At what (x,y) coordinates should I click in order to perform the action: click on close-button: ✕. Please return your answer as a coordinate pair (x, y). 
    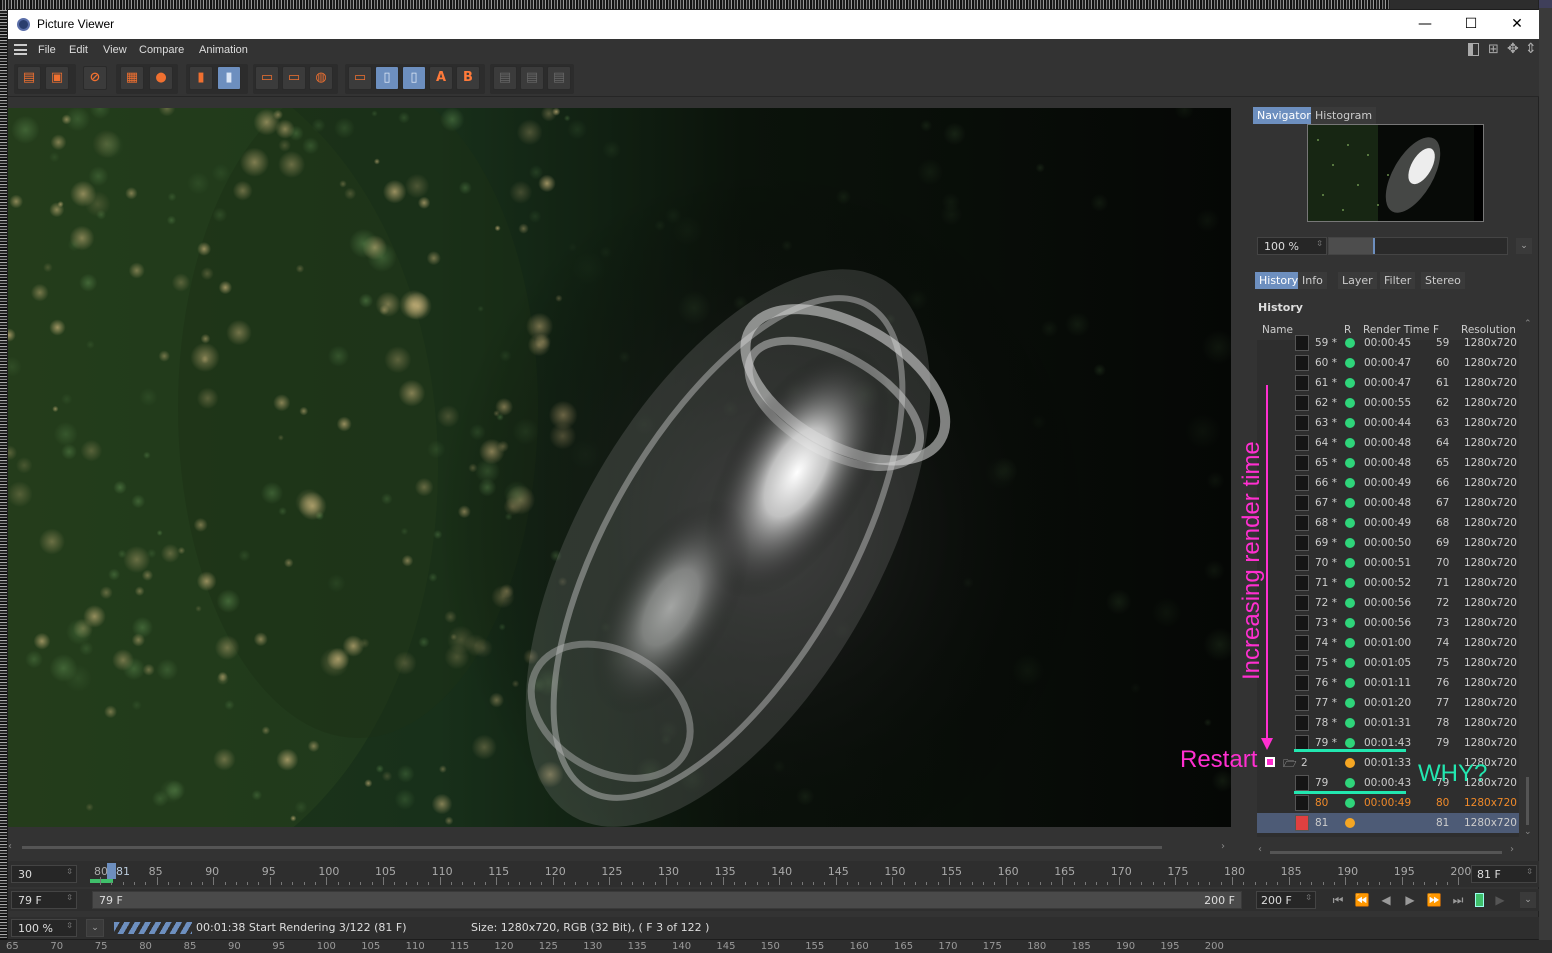
    Looking at the image, I should click on (1517, 24).